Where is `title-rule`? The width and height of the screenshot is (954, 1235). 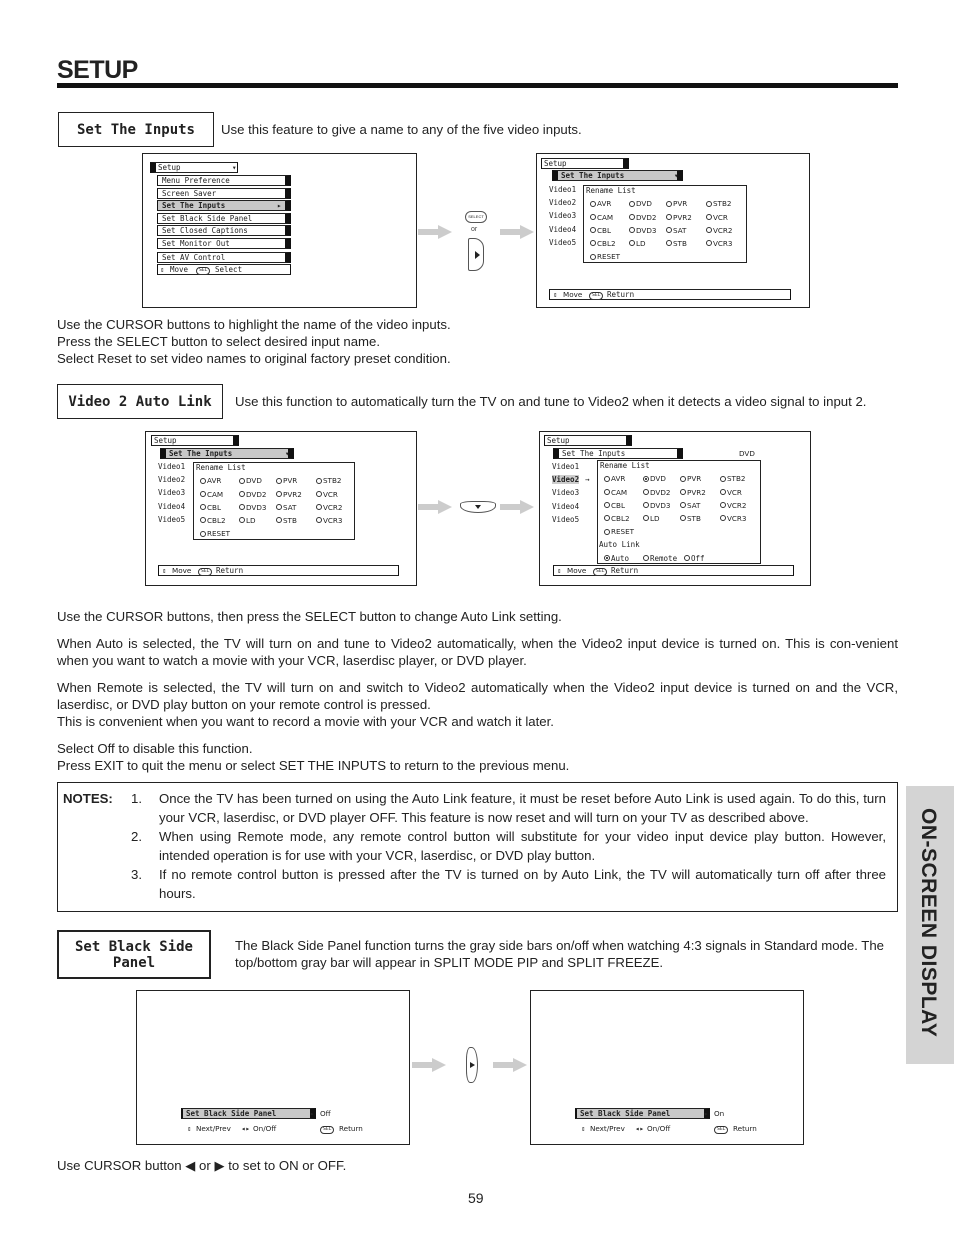 title-rule is located at coordinates (477, 85).